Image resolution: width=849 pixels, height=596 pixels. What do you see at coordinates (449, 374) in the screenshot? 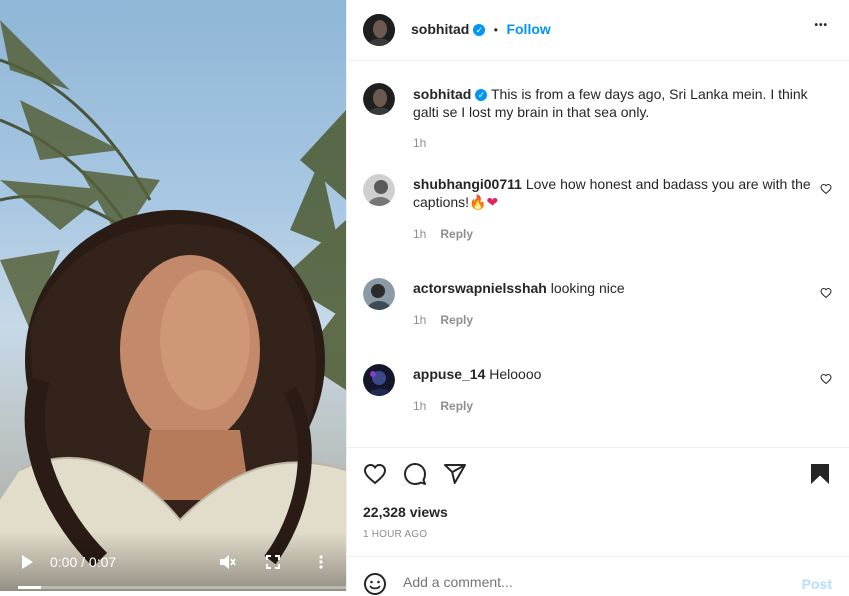
I see `comment-username: appuse_14` at bounding box center [449, 374].